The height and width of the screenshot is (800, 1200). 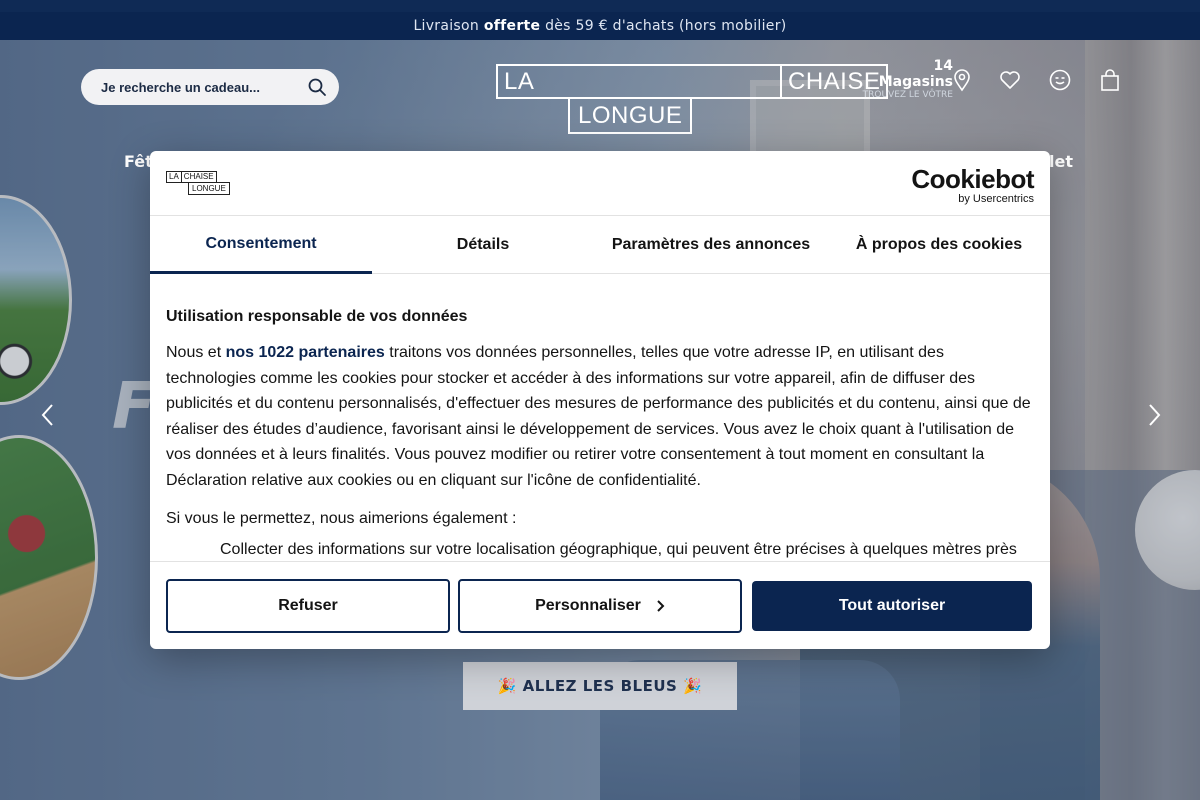 What do you see at coordinates (939, 245) in the screenshot?
I see `tab-about-cookies: À propos des cookies` at bounding box center [939, 245].